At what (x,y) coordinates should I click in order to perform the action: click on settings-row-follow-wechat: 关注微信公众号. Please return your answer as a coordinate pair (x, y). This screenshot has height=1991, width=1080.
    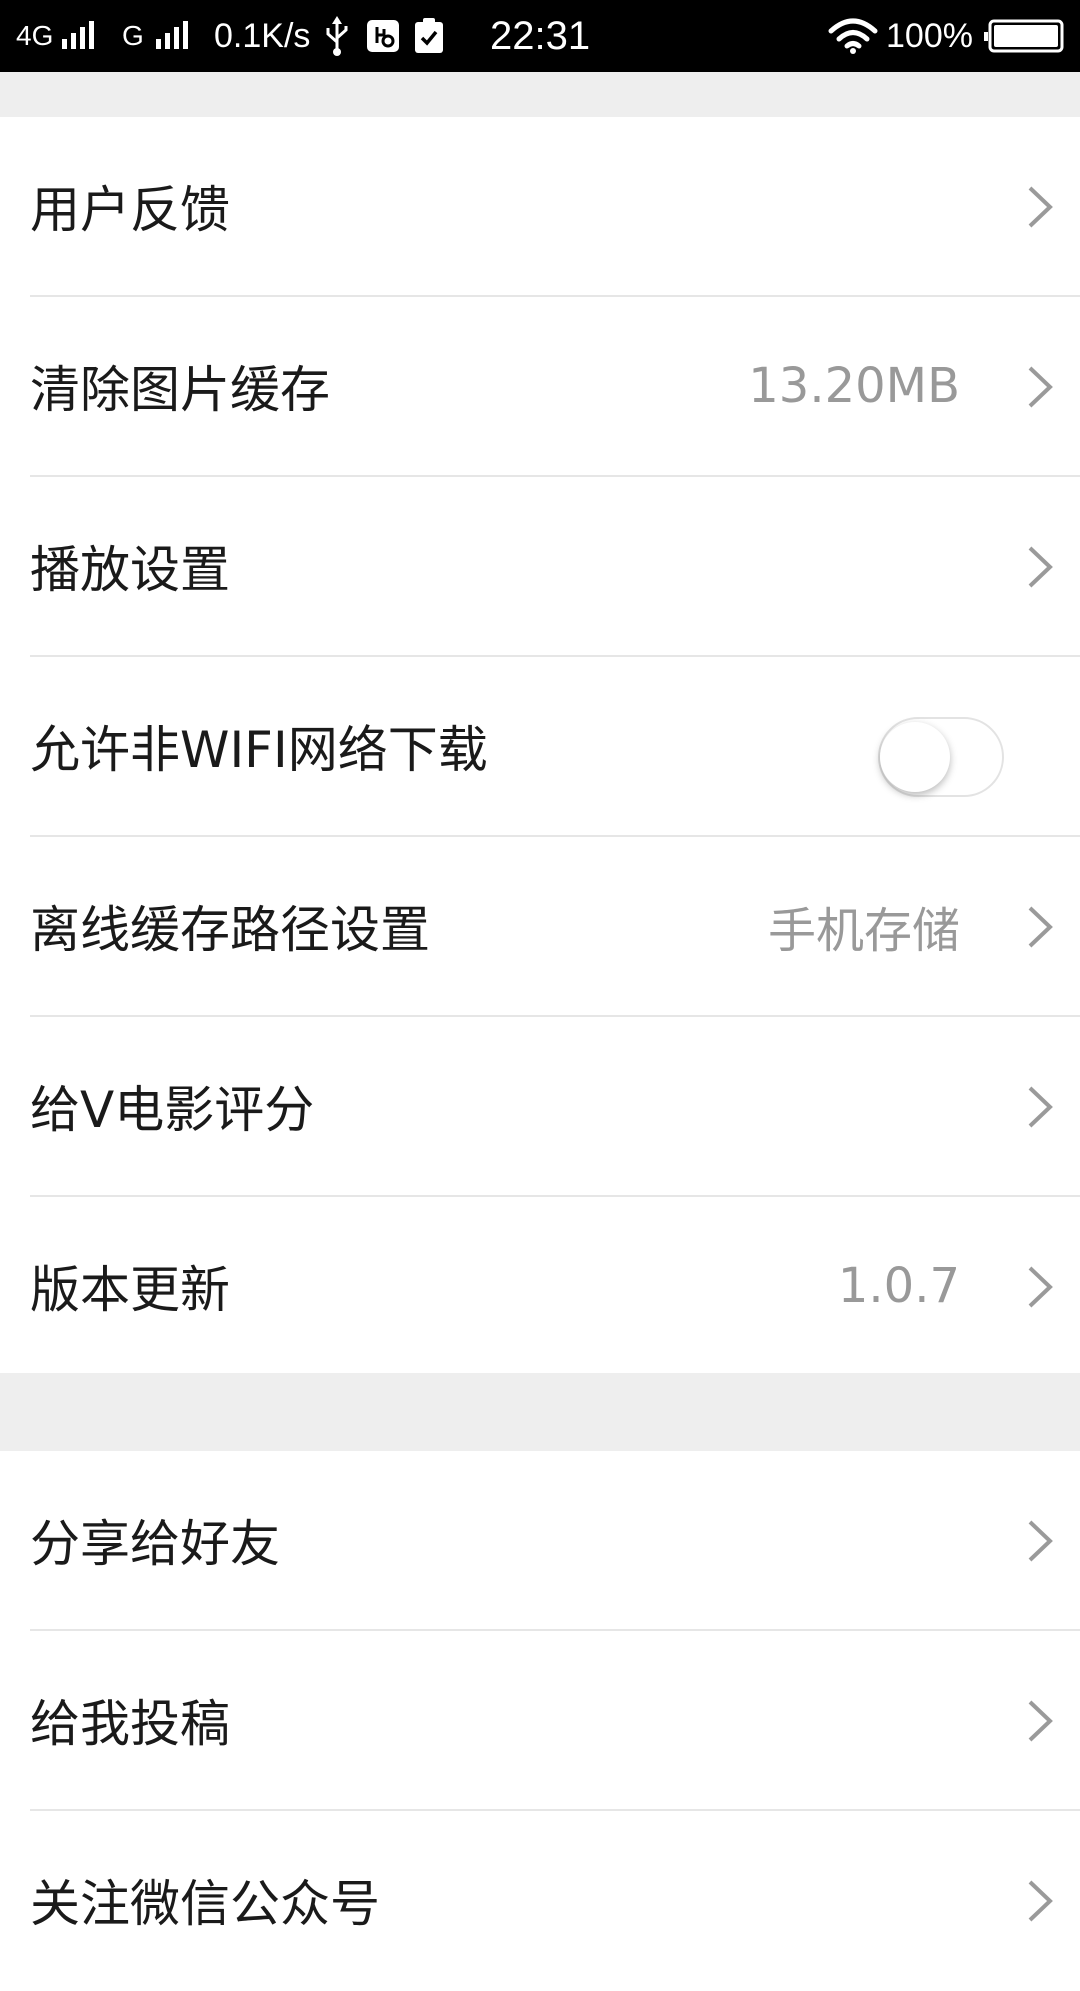
    Looking at the image, I should click on (540, 1901).